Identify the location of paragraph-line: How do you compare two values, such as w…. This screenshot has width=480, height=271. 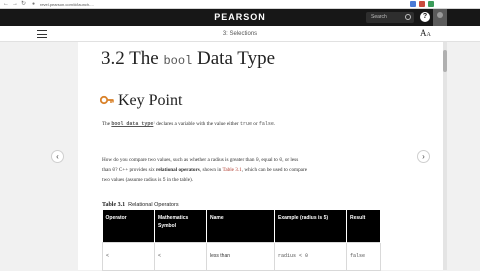
(200, 160).